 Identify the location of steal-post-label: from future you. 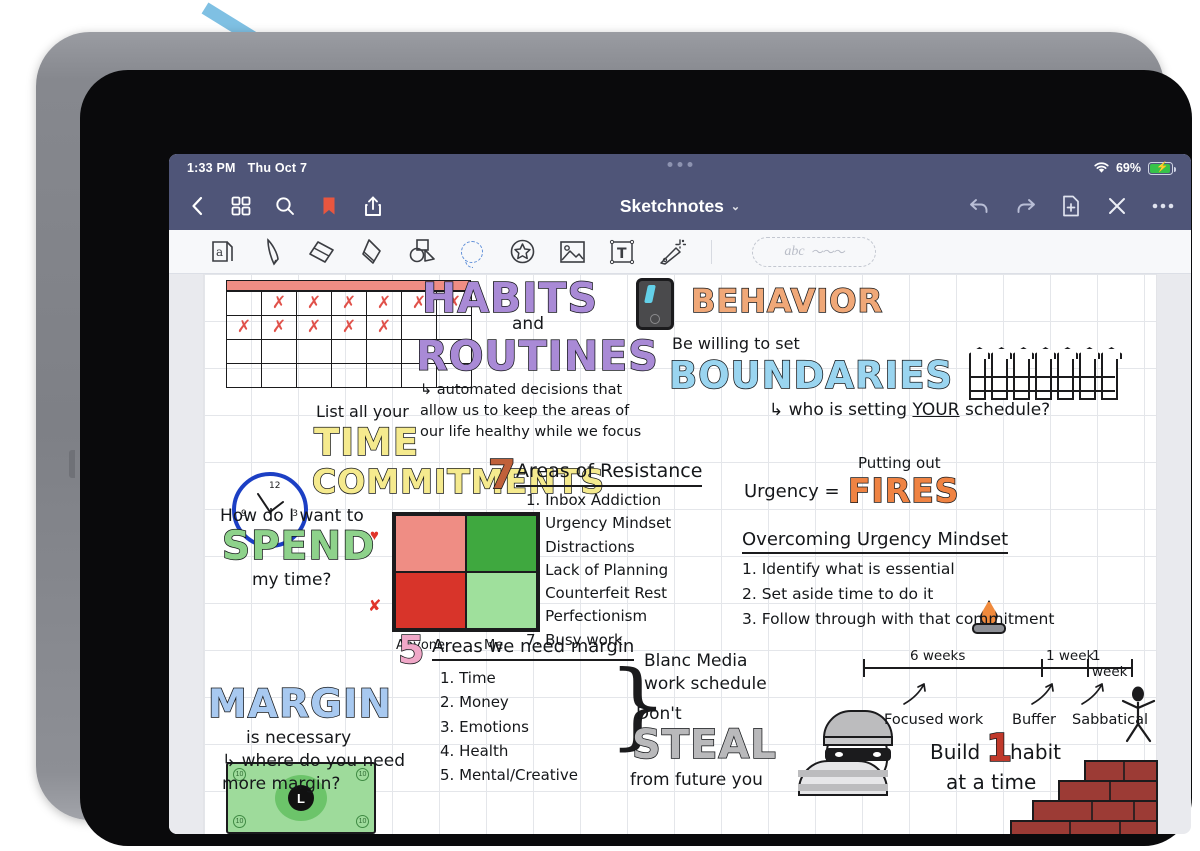
(696, 780).